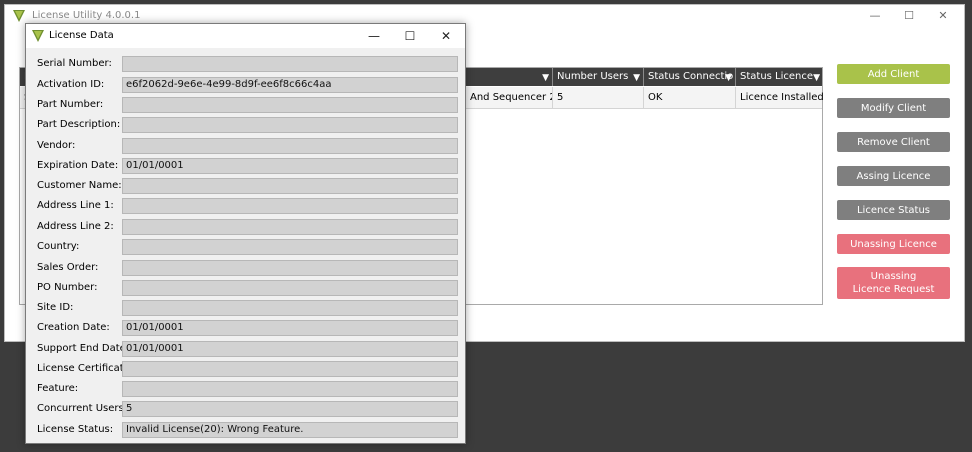  Describe the element at coordinates (893, 142) in the screenshot. I see `remove-client-button: Remove Client` at that location.